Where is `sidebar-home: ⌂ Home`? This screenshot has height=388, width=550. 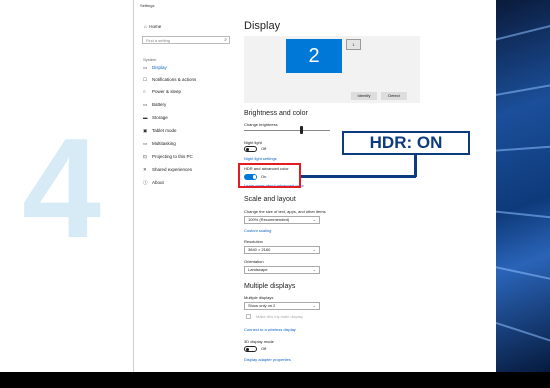 sidebar-home: ⌂ Home is located at coordinates (152, 26).